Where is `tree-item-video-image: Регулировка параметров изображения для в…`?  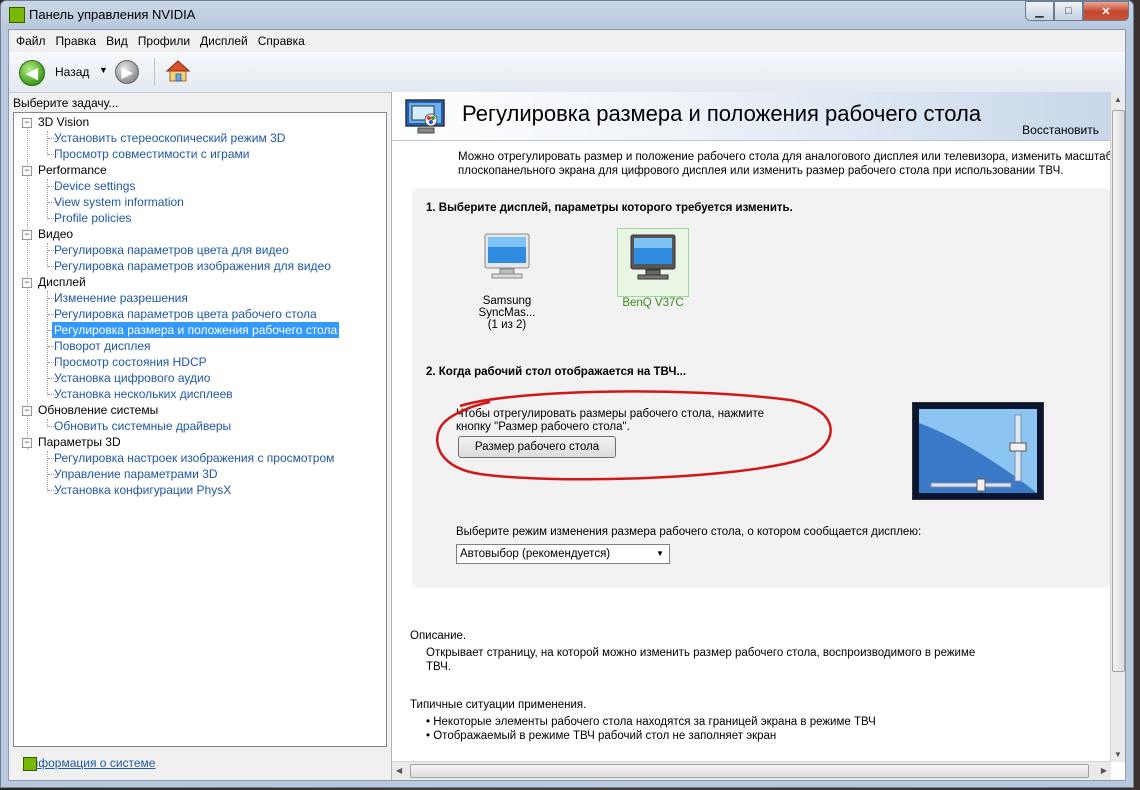
tree-item-video-image: Регулировка параметров изображения для в… is located at coordinates (192, 266).